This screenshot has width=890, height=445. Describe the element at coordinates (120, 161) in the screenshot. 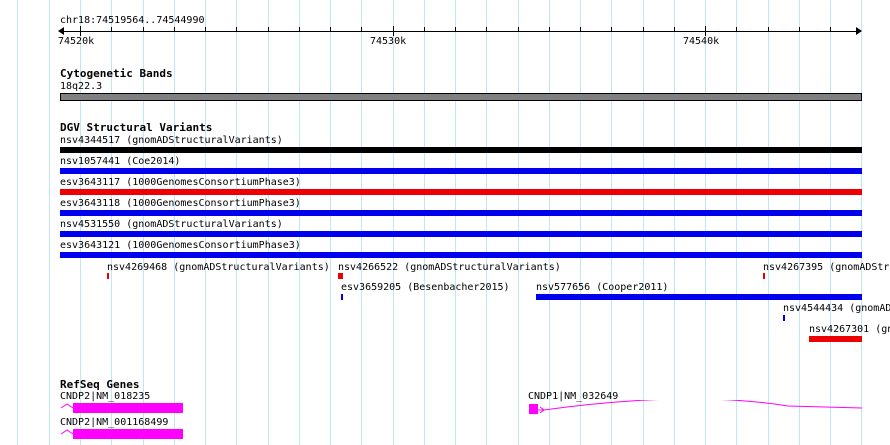

I see `variant-label: nsv1057441 (Coe2014)` at that location.